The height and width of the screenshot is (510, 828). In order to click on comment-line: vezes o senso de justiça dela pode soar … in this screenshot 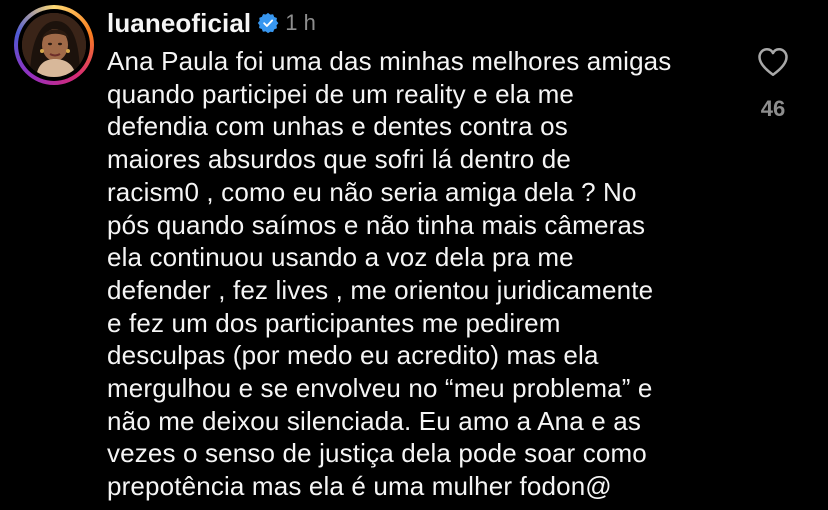, I will do `click(377, 453)`.